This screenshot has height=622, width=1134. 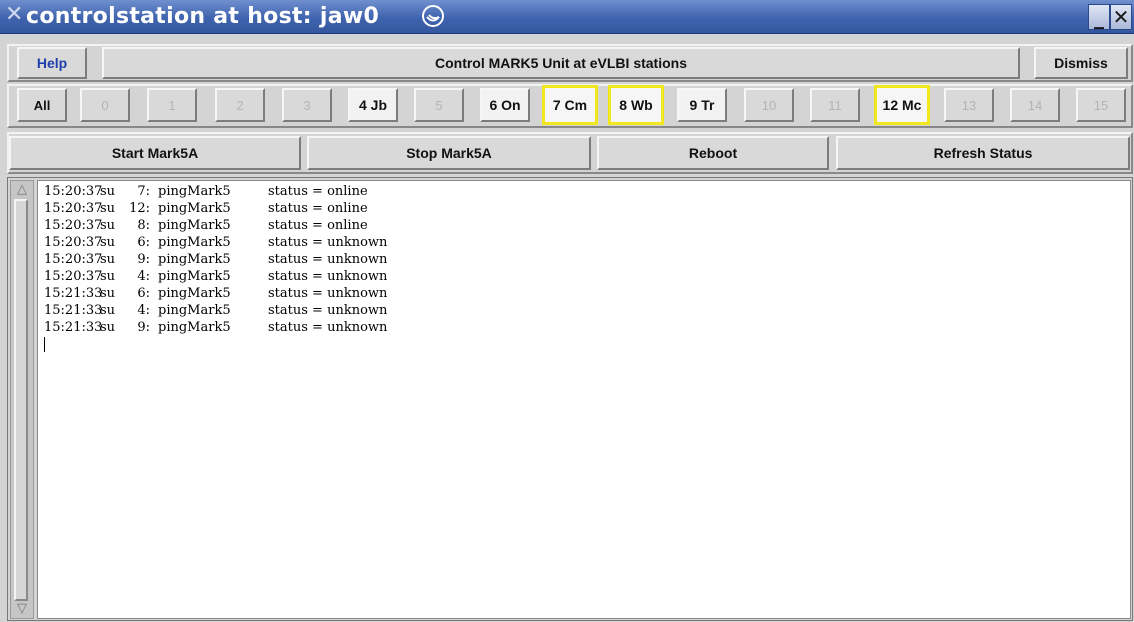 What do you see at coordinates (439, 105) in the screenshot?
I see `unit-button-5: 5` at bounding box center [439, 105].